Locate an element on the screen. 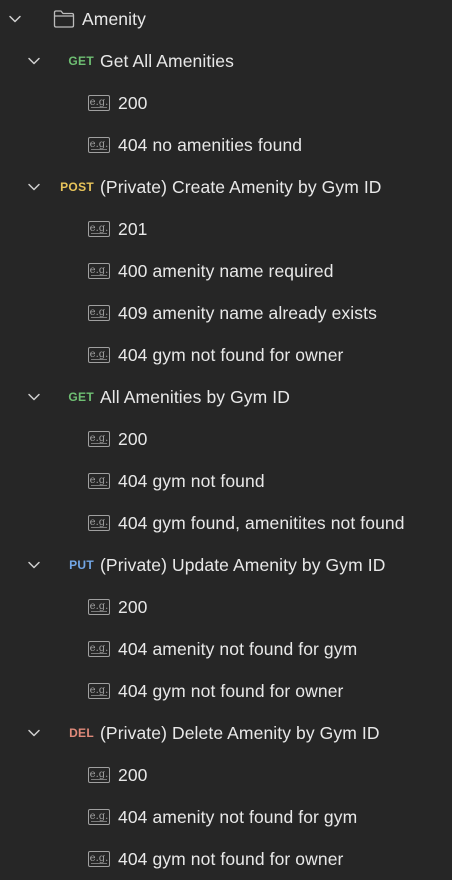  folder-row-amenity: Amenity is located at coordinates (226, 20).